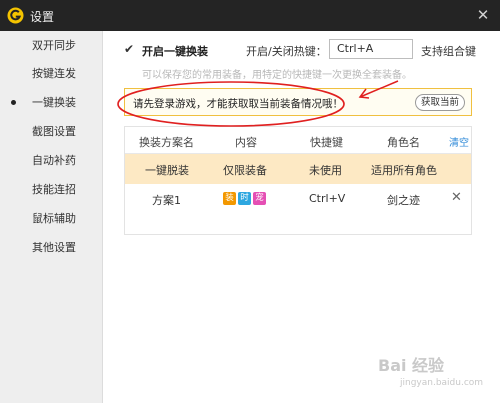  I want to click on watermark-text: Bai 经验, so click(411, 365).